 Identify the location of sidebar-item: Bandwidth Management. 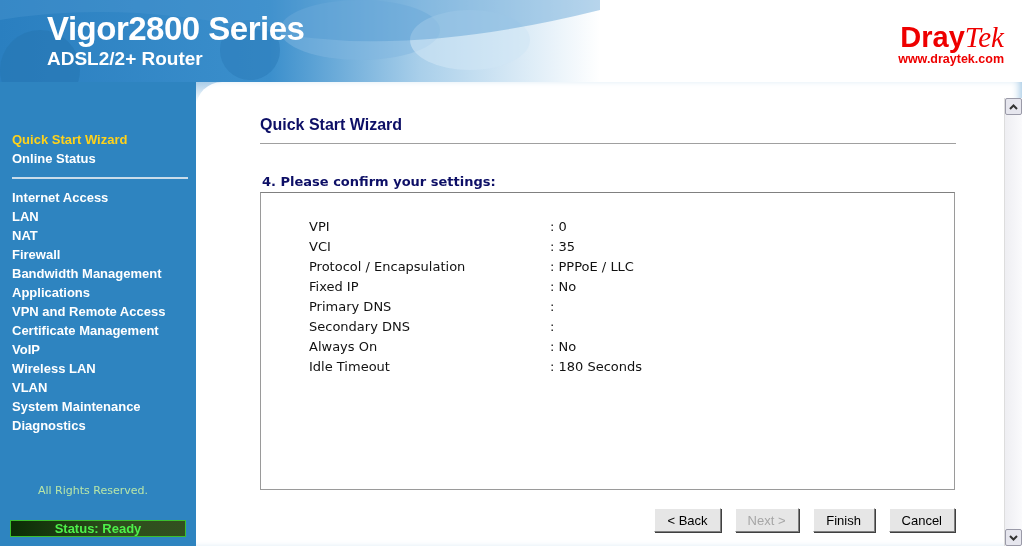
(98, 273).